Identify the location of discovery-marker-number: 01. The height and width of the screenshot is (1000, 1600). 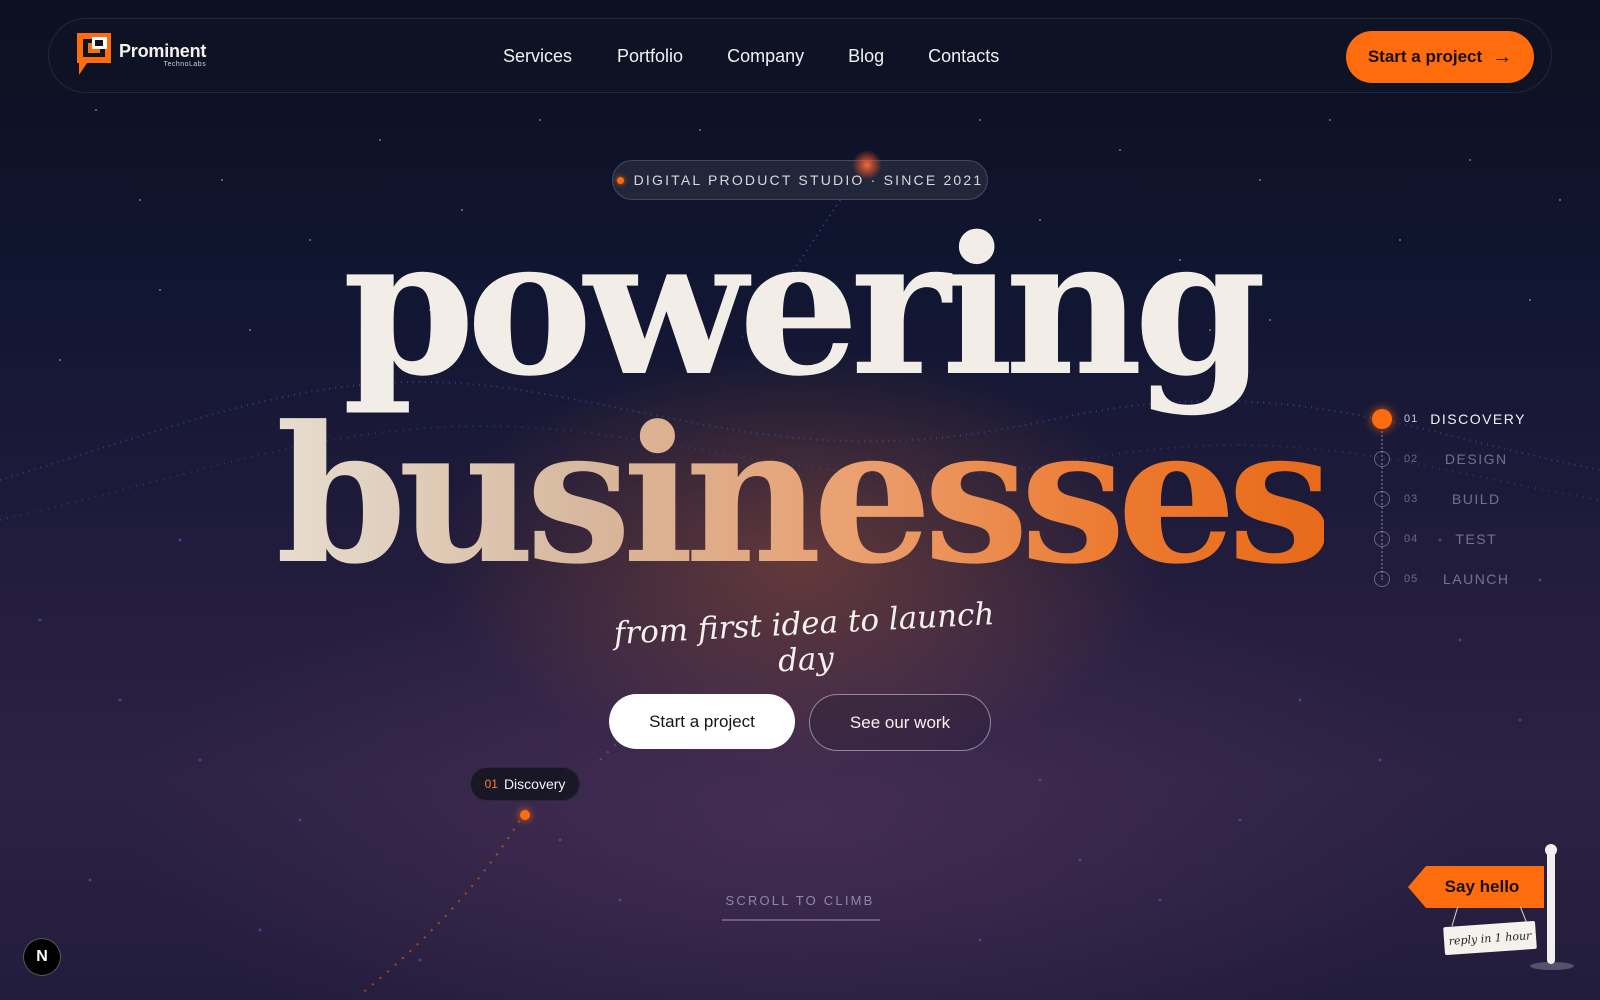
(491, 784).